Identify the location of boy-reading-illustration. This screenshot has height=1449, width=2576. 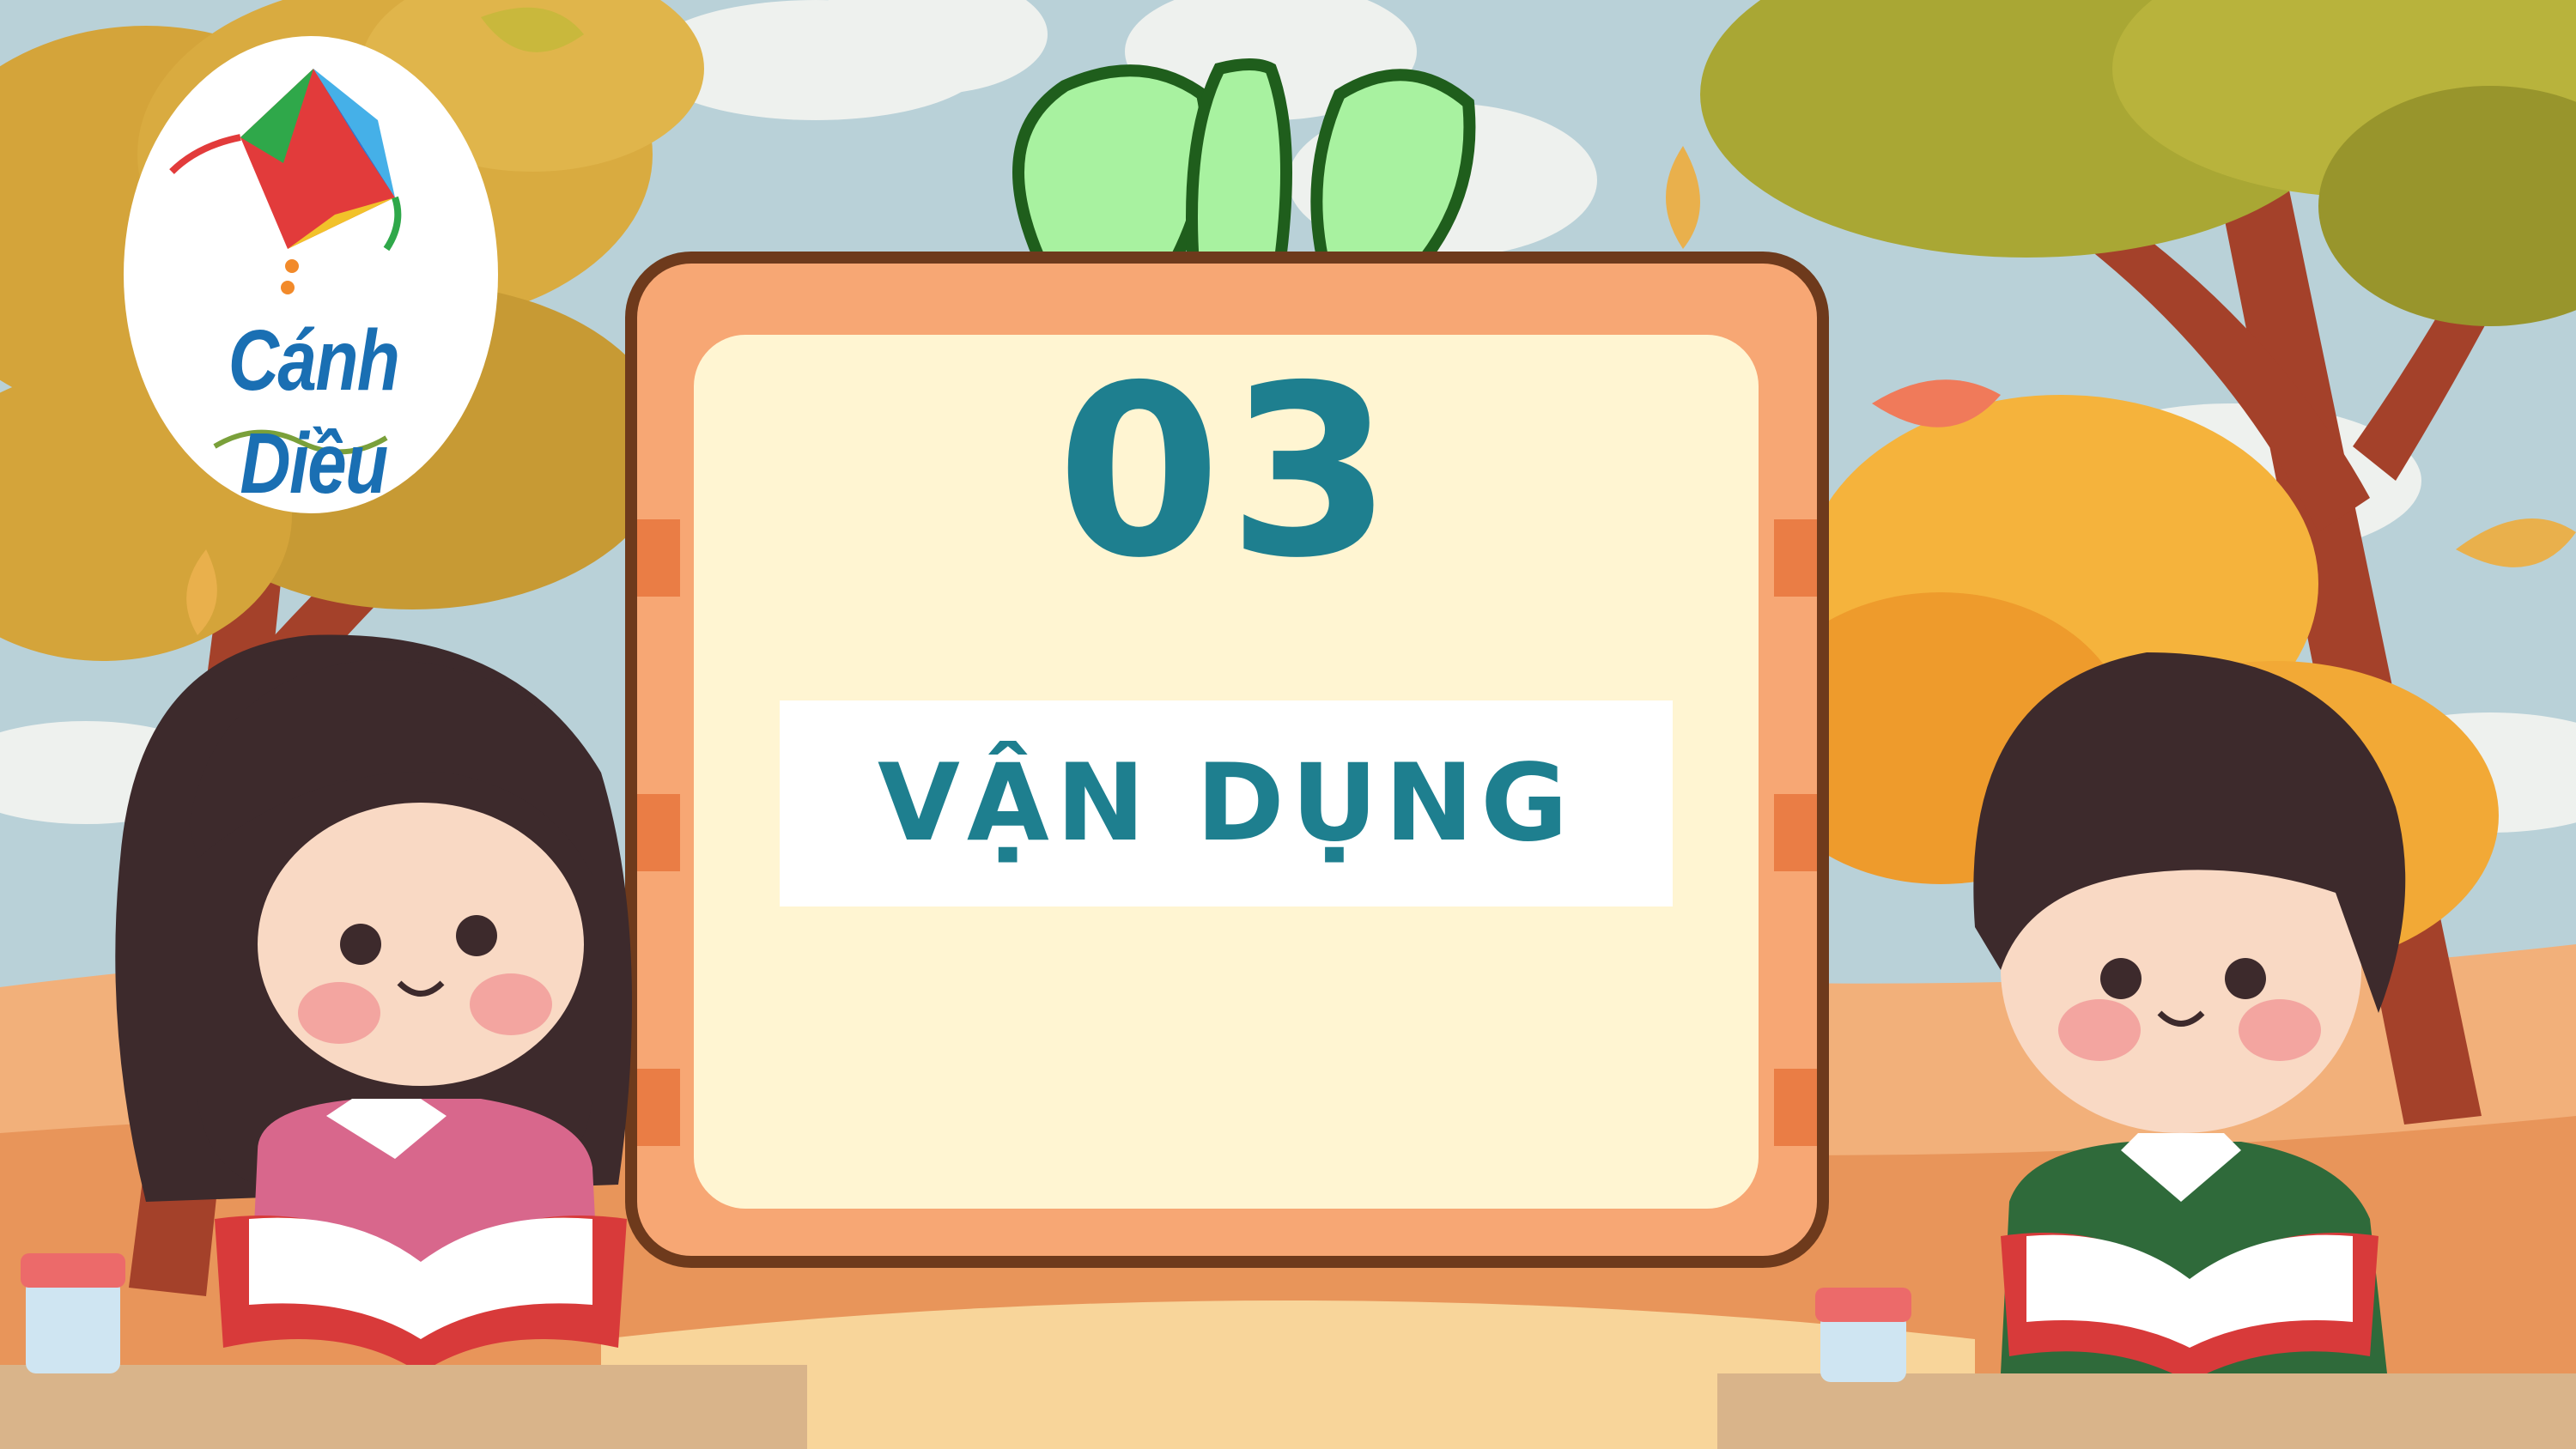
(2189, 1017).